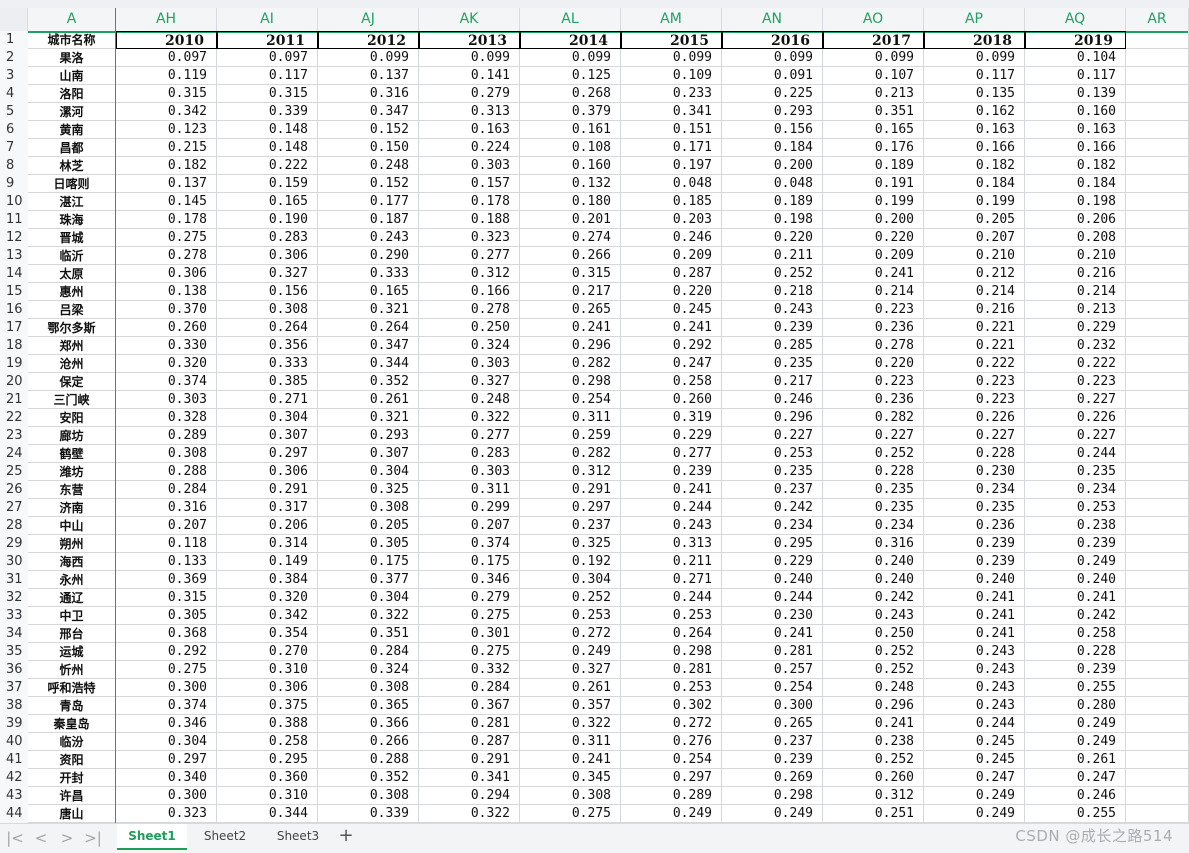 Image resolution: width=1189 pixels, height=853 pixels. What do you see at coordinates (469, 778) in the screenshot?
I see `value-cell: 0.341` at bounding box center [469, 778].